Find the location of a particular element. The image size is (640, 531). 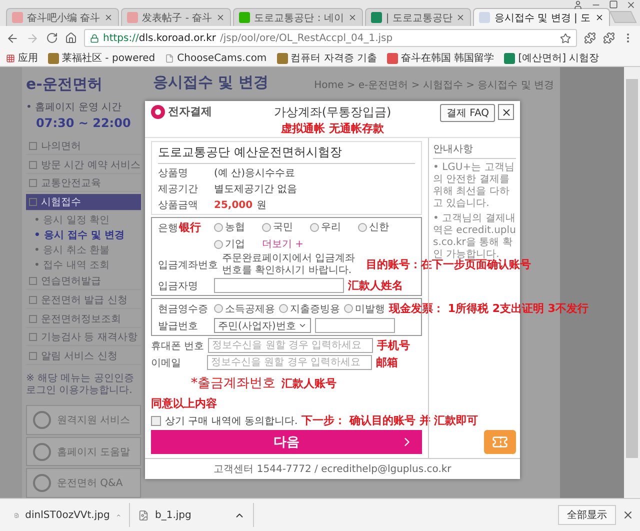

checkbox is located at coordinates (156, 421).